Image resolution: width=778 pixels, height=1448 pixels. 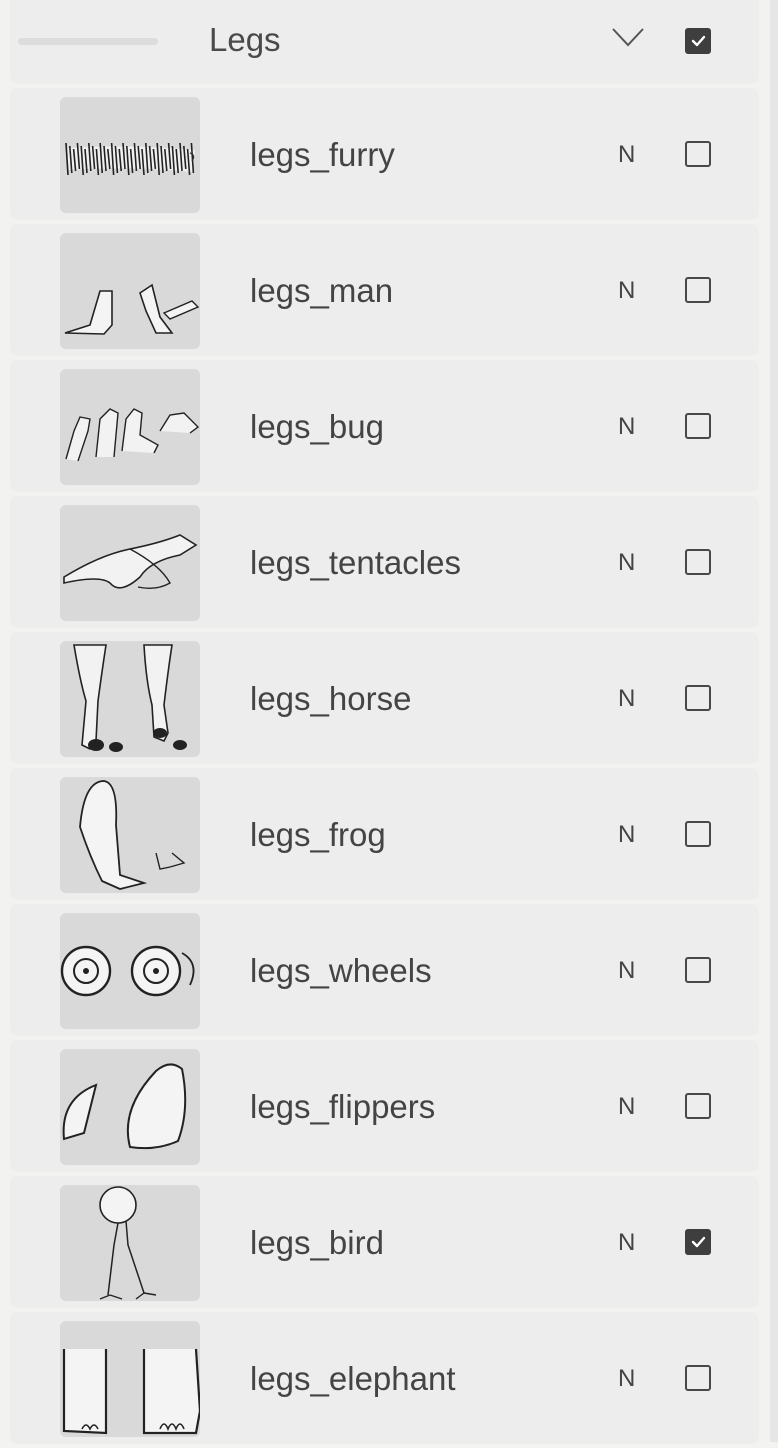 What do you see at coordinates (130, 1107) in the screenshot?
I see `flippers-thumbnail` at bounding box center [130, 1107].